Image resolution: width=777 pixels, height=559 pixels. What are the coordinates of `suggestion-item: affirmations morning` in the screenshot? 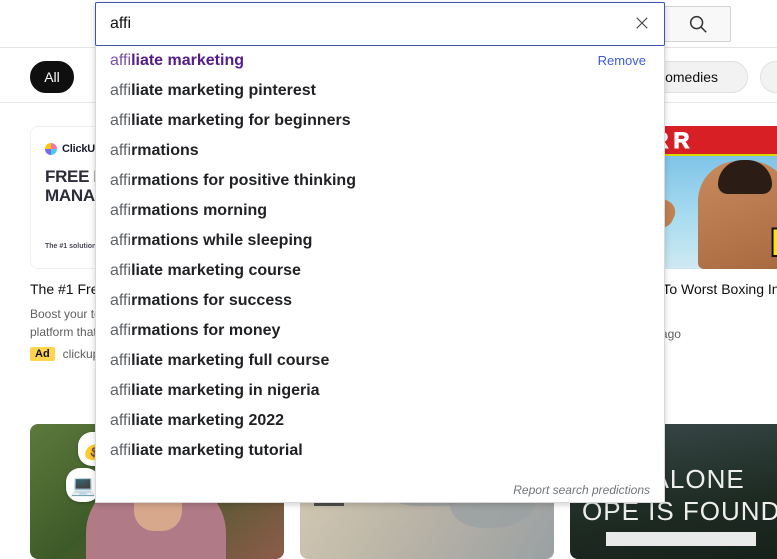 It's located at (380, 211).